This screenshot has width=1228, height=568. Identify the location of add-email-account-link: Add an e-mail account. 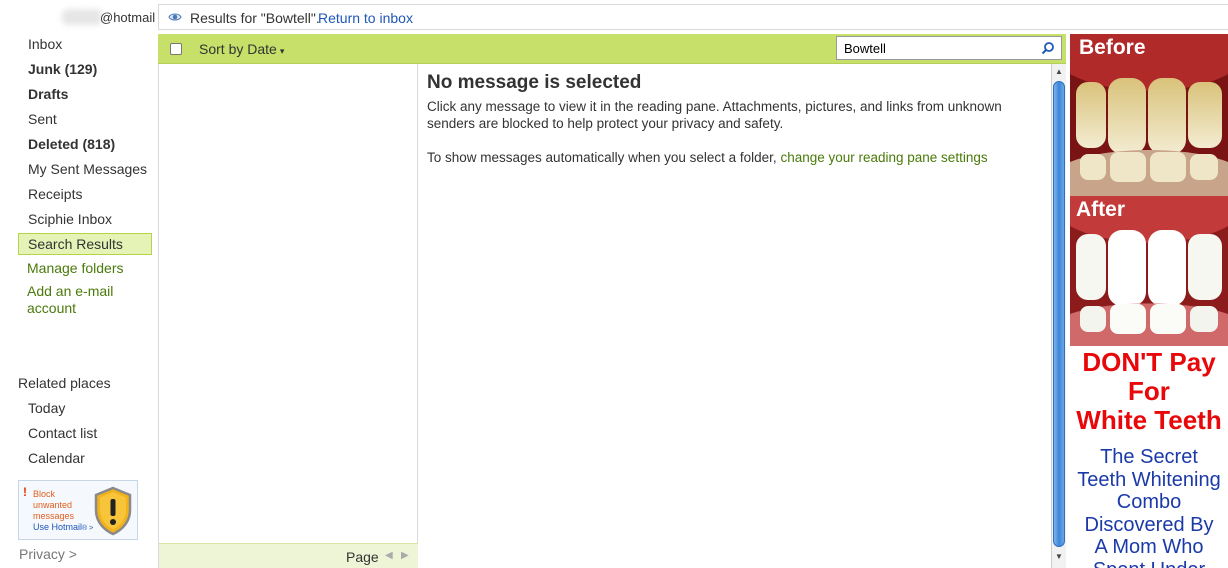
(70, 300).